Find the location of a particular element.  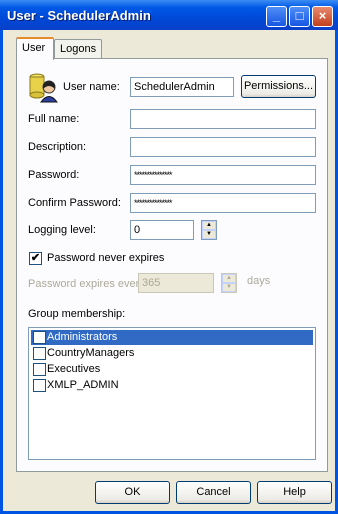

password-label: Password: is located at coordinates (54, 175).